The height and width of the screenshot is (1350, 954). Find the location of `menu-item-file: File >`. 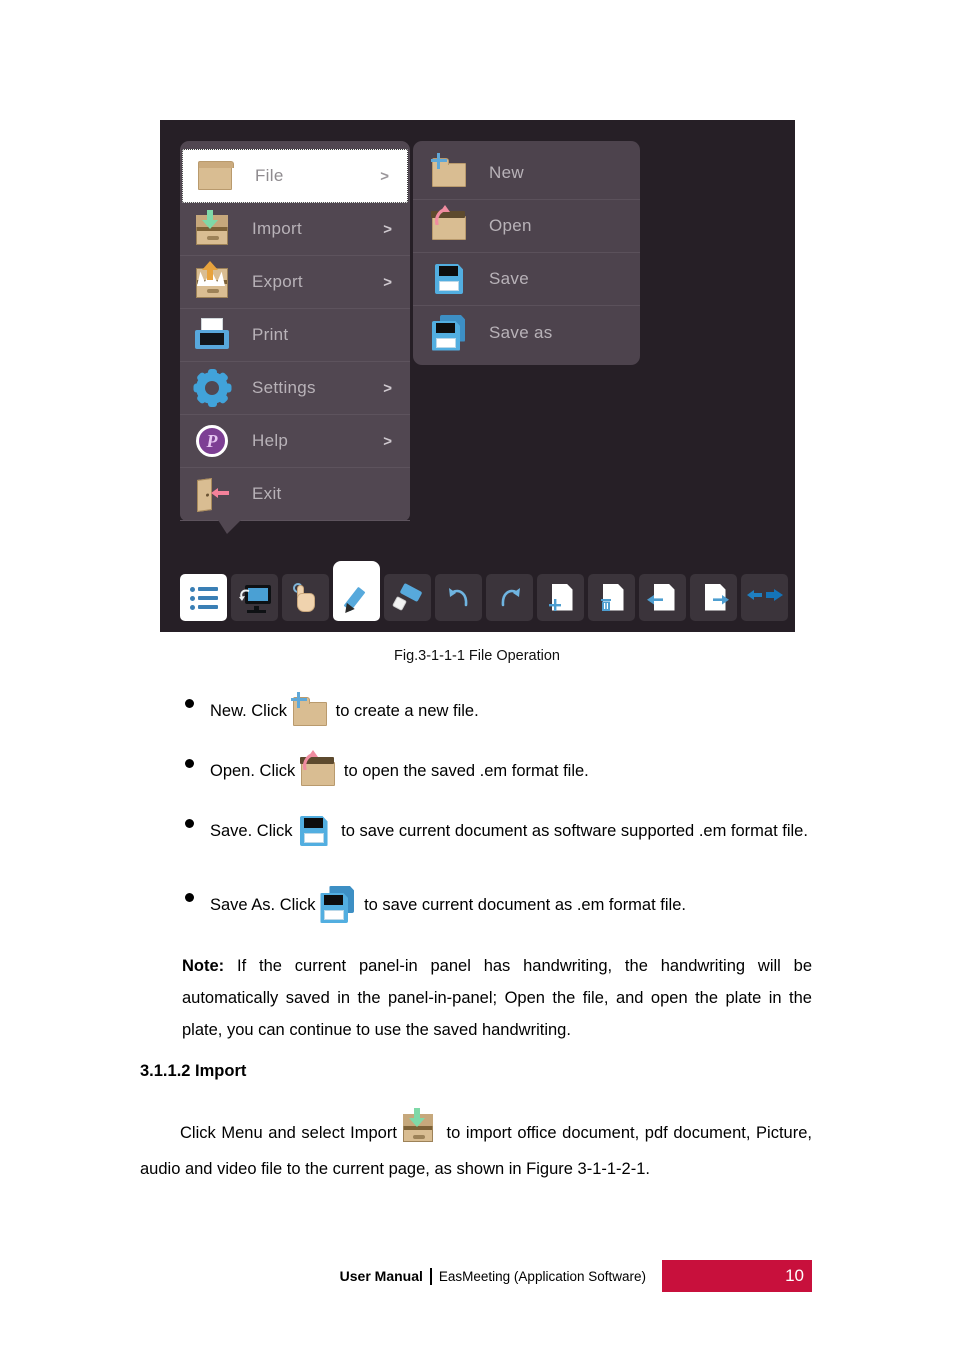

menu-item-file: File > is located at coordinates (295, 176).